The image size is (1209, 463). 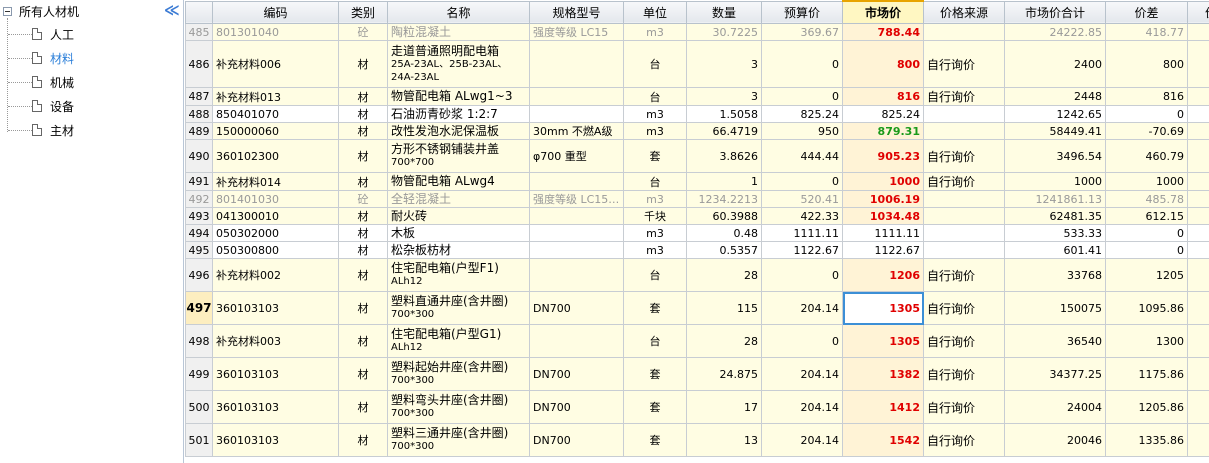 I want to click on cell-quantity: 17, so click(x=724, y=407).